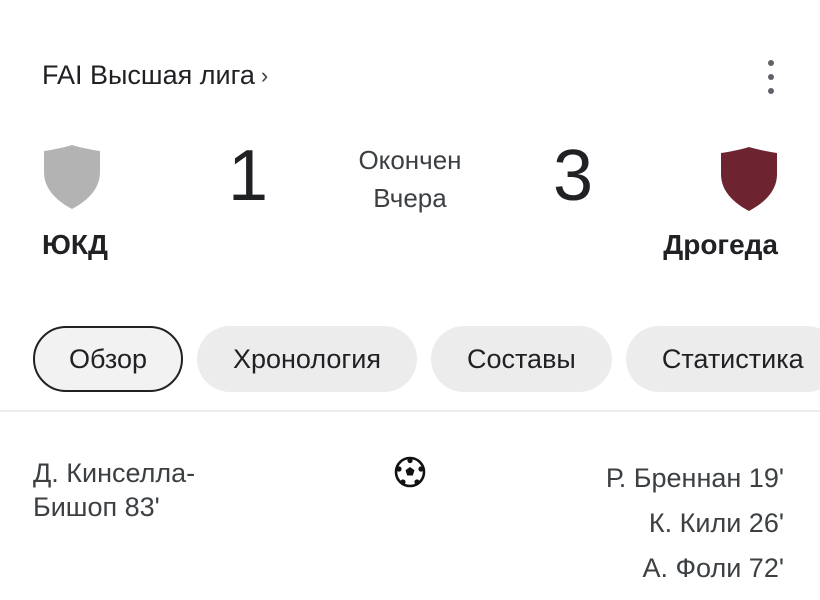 The height and width of the screenshot is (600, 820). What do you see at coordinates (410, 472) in the screenshot?
I see `soccer-ball-icon` at bounding box center [410, 472].